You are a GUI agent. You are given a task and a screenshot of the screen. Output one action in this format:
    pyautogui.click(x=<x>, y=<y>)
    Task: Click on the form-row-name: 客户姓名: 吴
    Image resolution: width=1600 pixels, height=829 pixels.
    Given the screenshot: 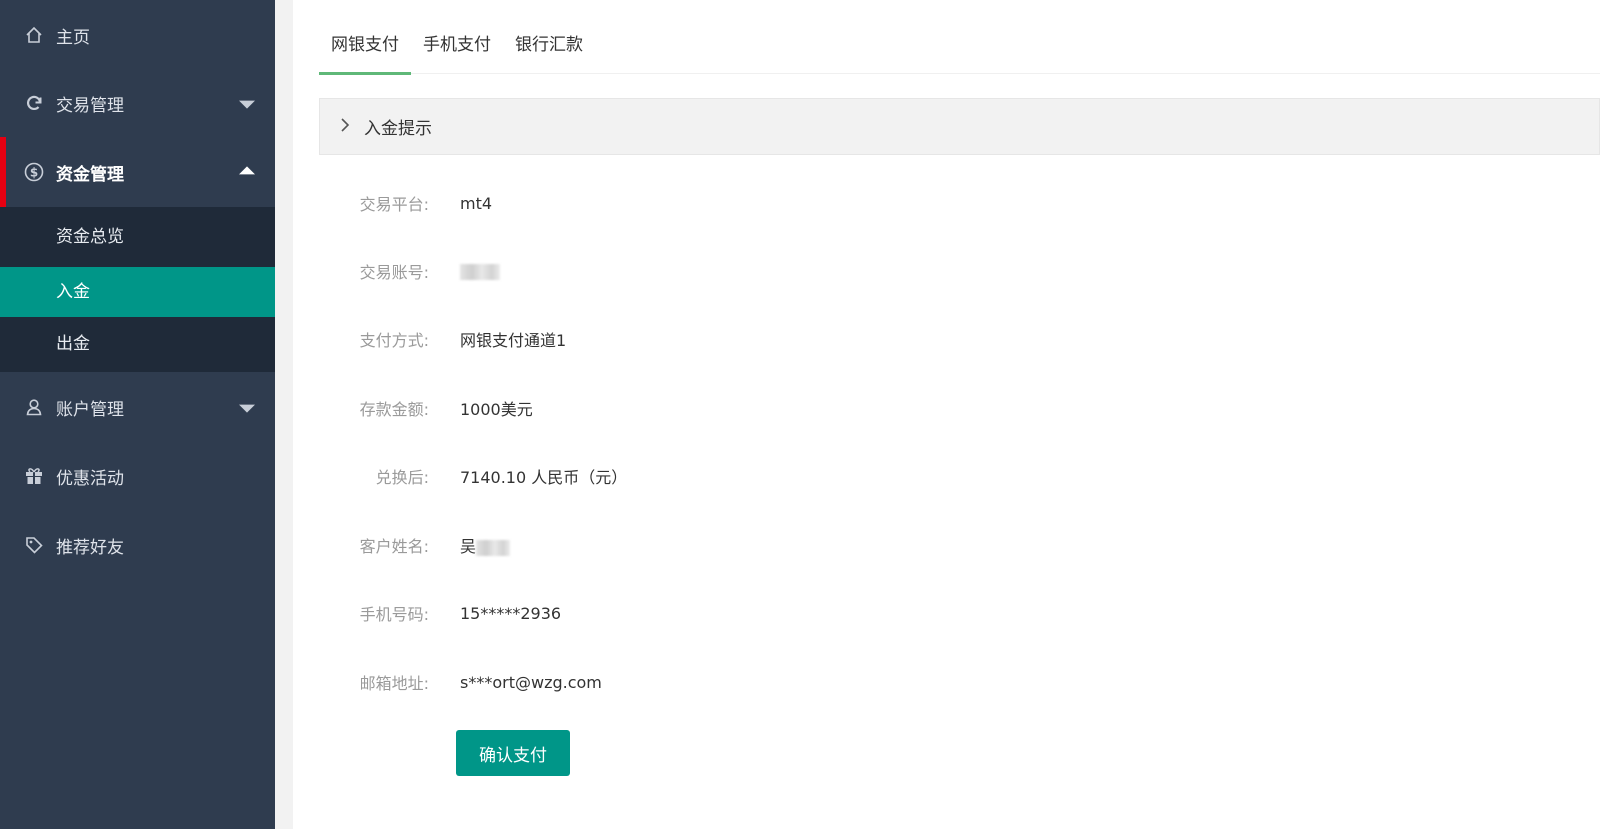 What is the action you would take?
    pyautogui.click(x=415, y=545)
    